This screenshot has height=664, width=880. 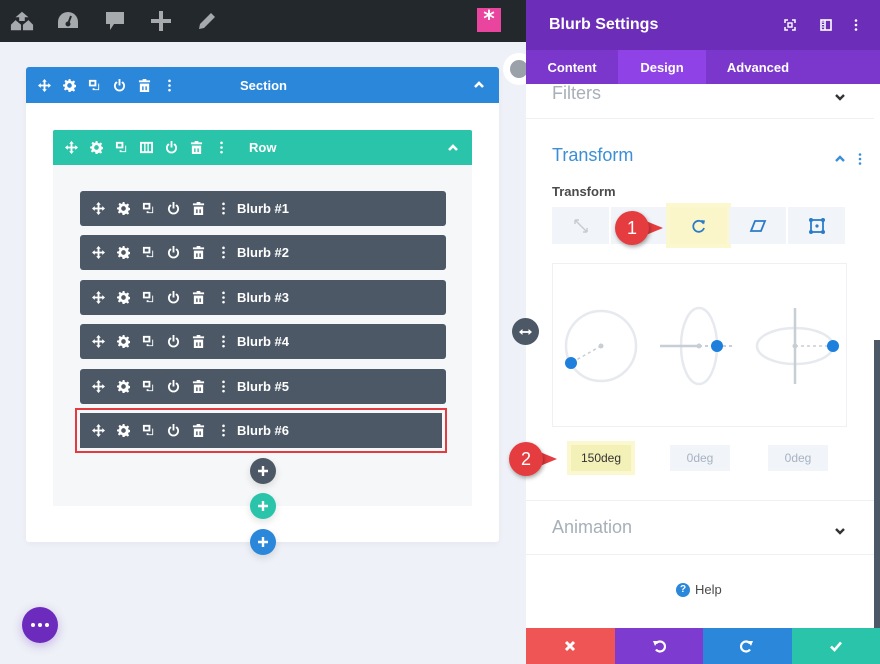 I want to click on page-settings-button, so click(x=40, y=625).